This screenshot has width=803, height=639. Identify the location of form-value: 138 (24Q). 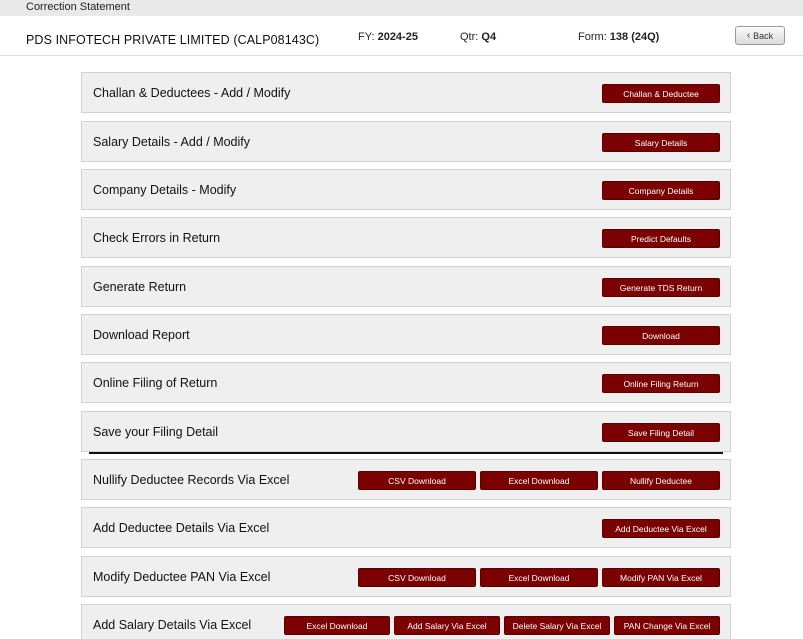
(634, 37).